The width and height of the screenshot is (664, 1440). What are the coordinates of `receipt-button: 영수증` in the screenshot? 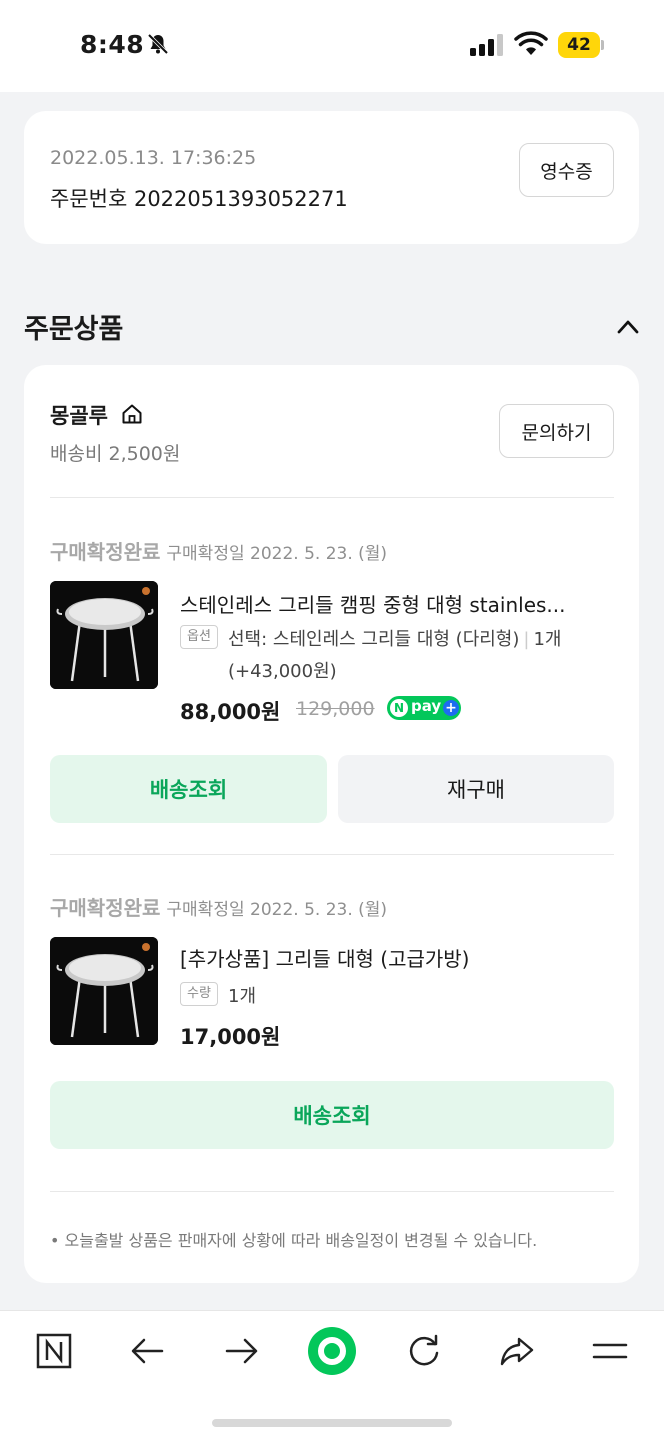 It's located at (566, 170).